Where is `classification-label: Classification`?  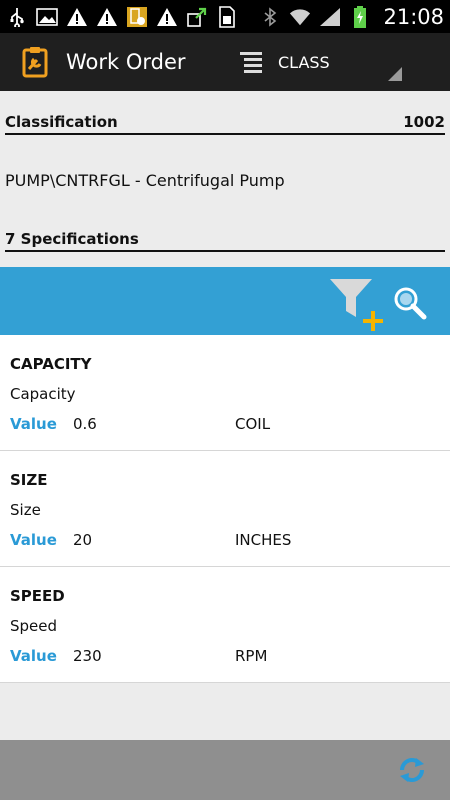 classification-label: Classification is located at coordinates (61, 122).